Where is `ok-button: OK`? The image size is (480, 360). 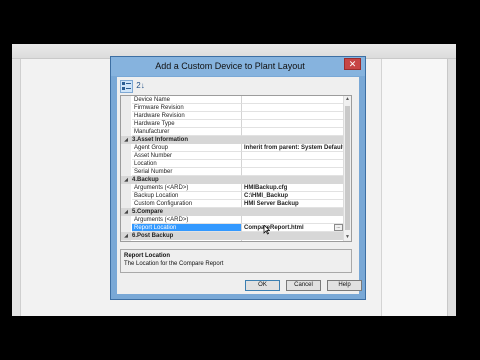
ok-button: OK is located at coordinates (262, 285).